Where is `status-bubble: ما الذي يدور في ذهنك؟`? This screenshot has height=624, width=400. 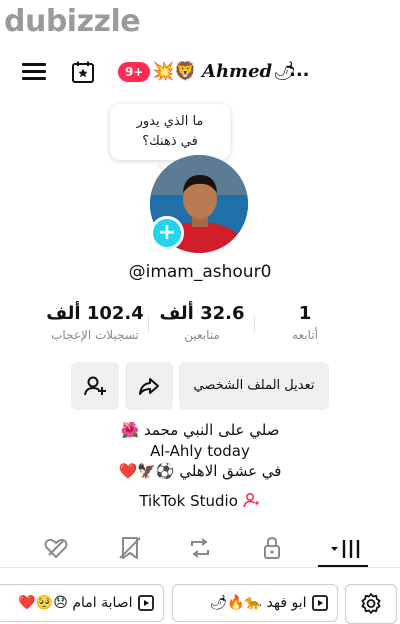
status-bubble: ما الذي يدور في ذهنك؟ is located at coordinates (170, 132).